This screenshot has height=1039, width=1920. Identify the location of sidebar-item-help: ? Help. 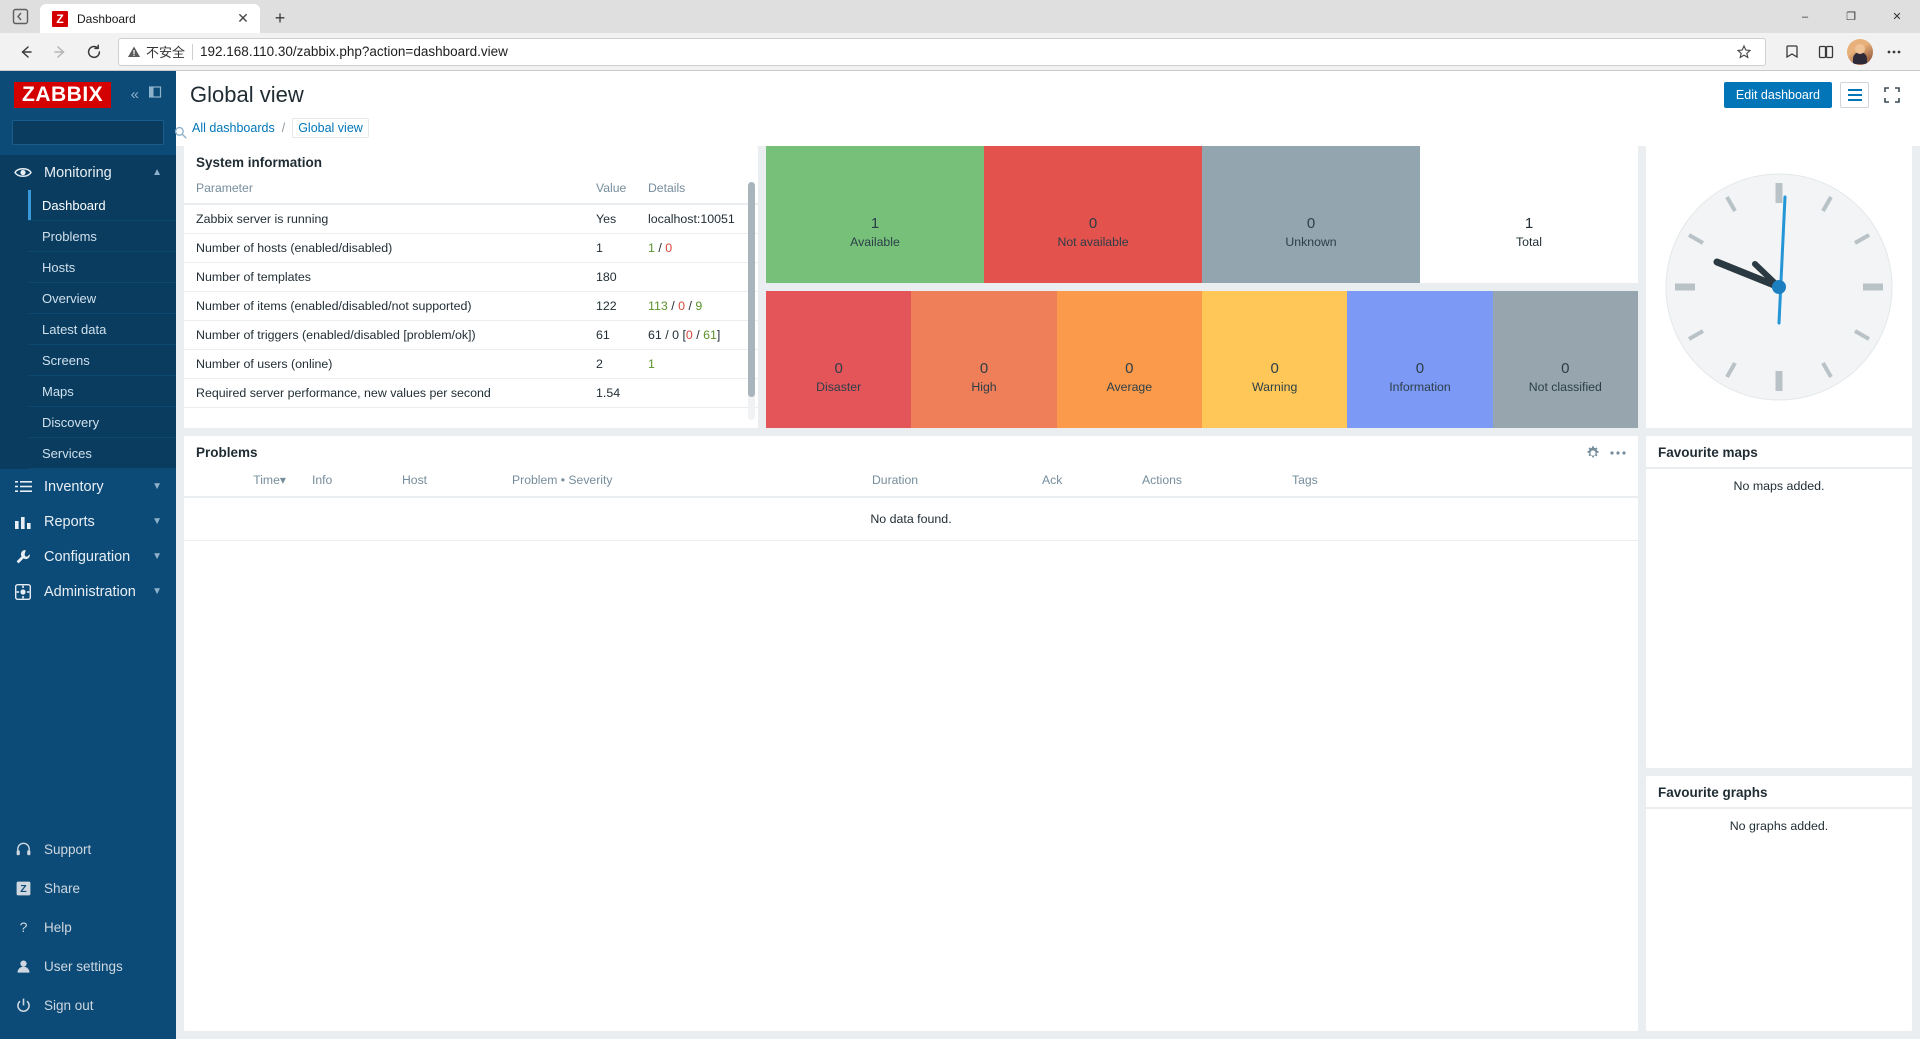
(88, 927).